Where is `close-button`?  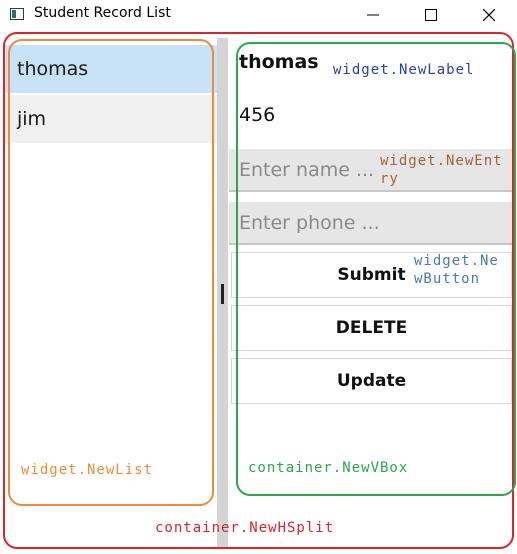
close-button is located at coordinates (489, 15).